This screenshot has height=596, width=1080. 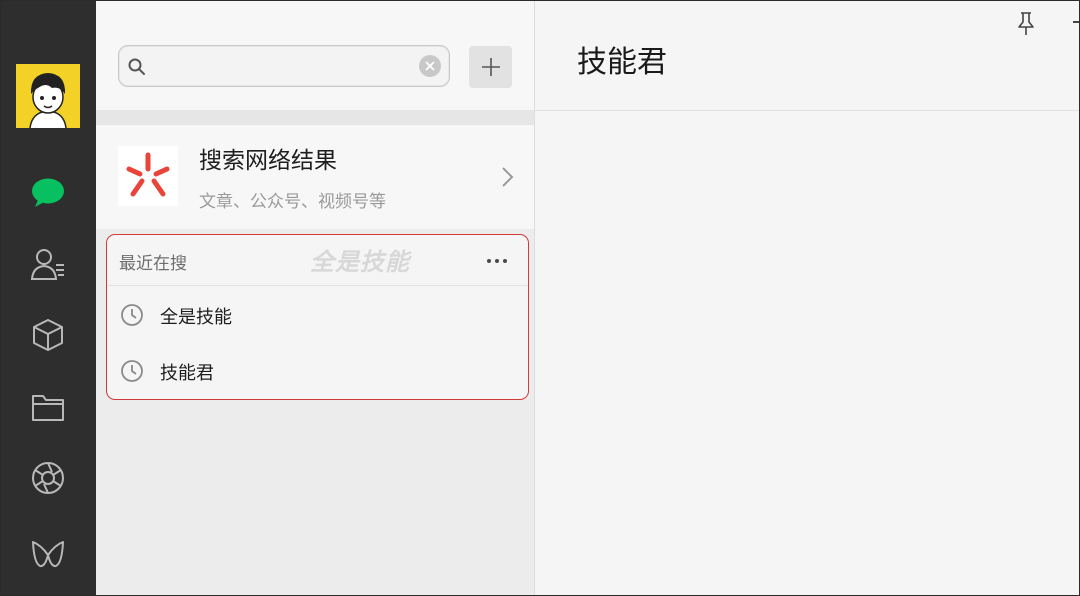 What do you see at coordinates (360, 262) in the screenshot?
I see `watermark: 全是技能` at bounding box center [360, 262].